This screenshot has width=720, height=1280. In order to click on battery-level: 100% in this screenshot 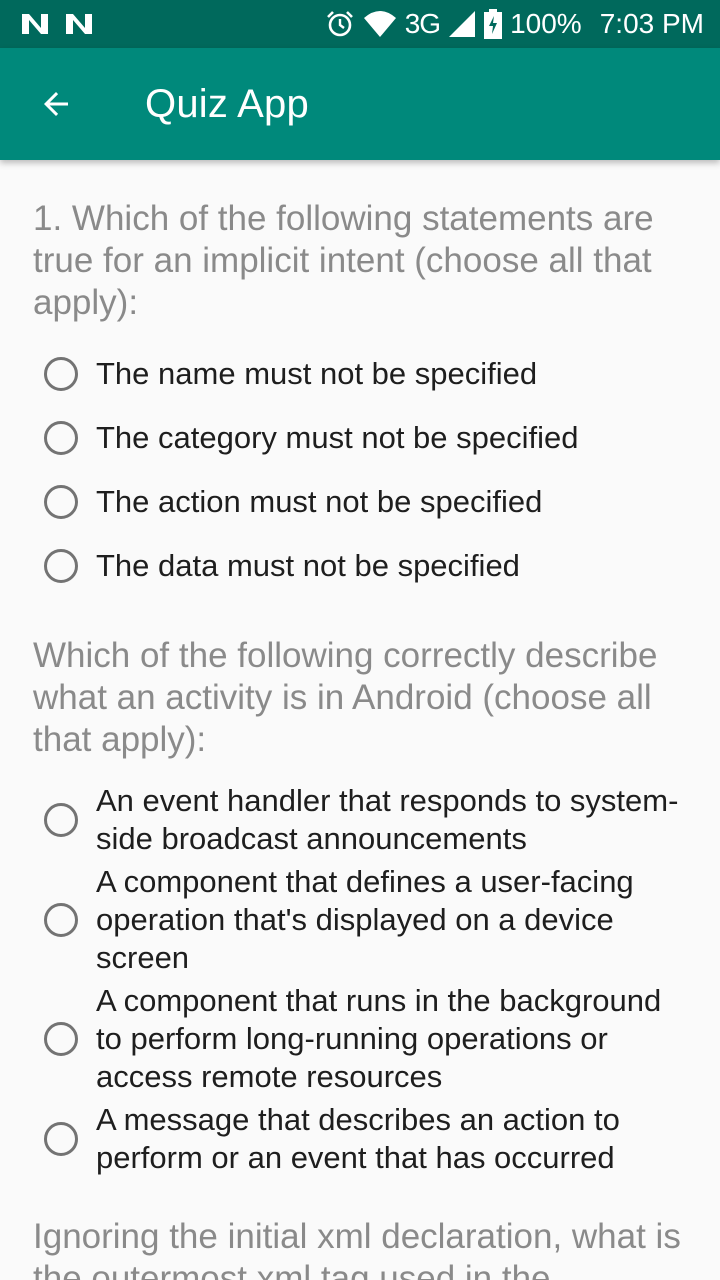, I will do `click(546, 23)`.